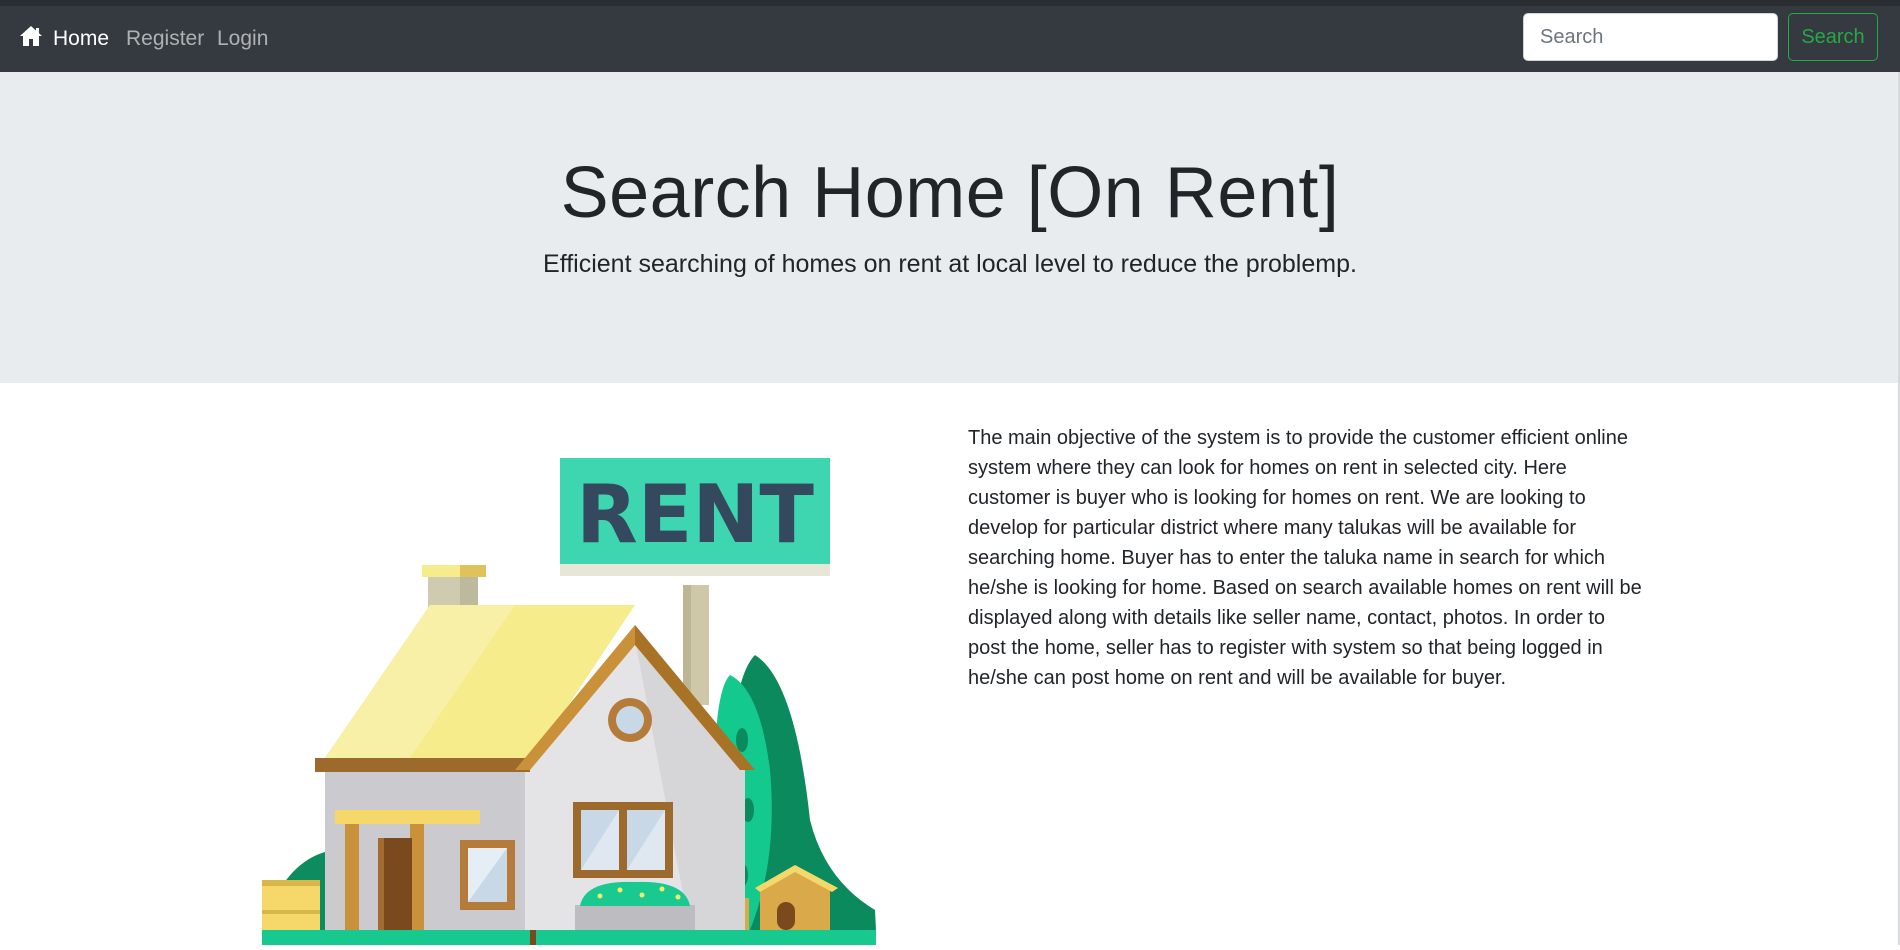  Describe the element at coordinates (81, 38) in the screenshot. I see `nav-home-label: Home` at that location.